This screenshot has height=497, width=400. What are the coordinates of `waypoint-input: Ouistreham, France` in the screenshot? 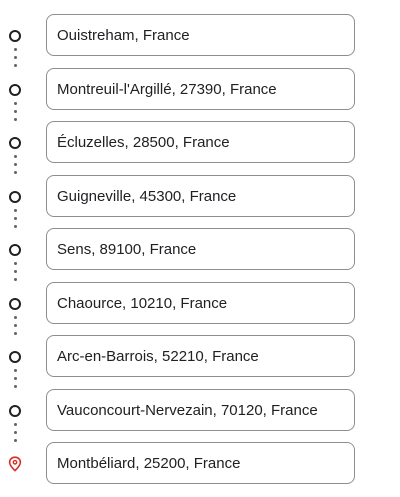 It's located at (200, 35).